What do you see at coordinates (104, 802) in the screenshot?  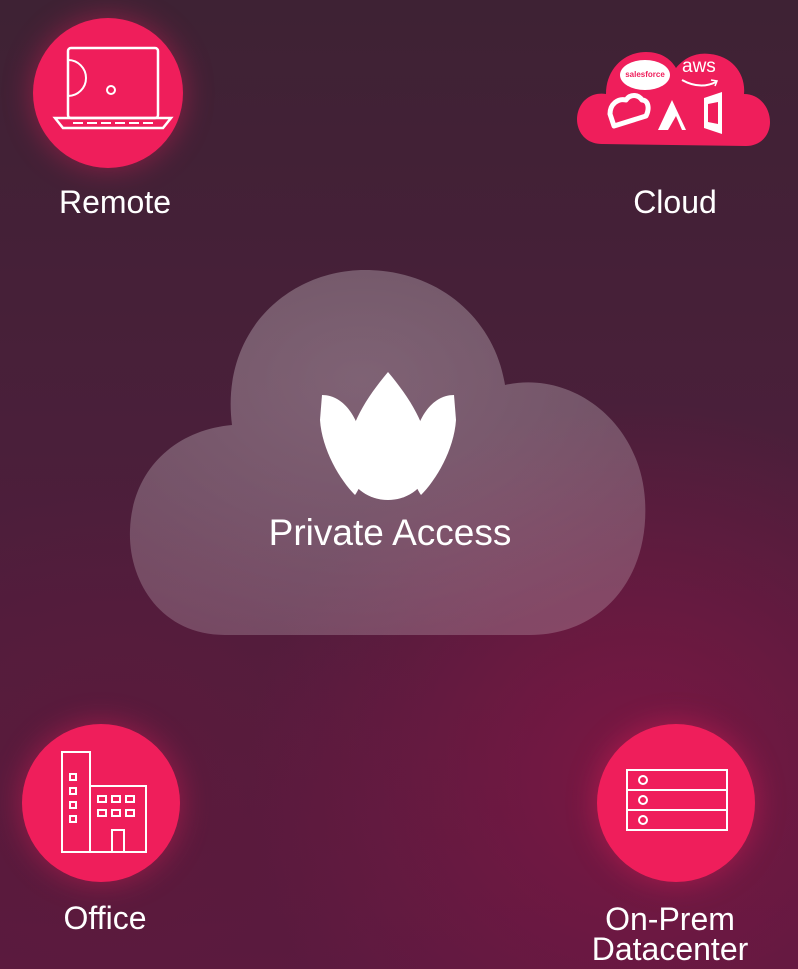 I see `office-building-icon` at bounding box center [104, 802].